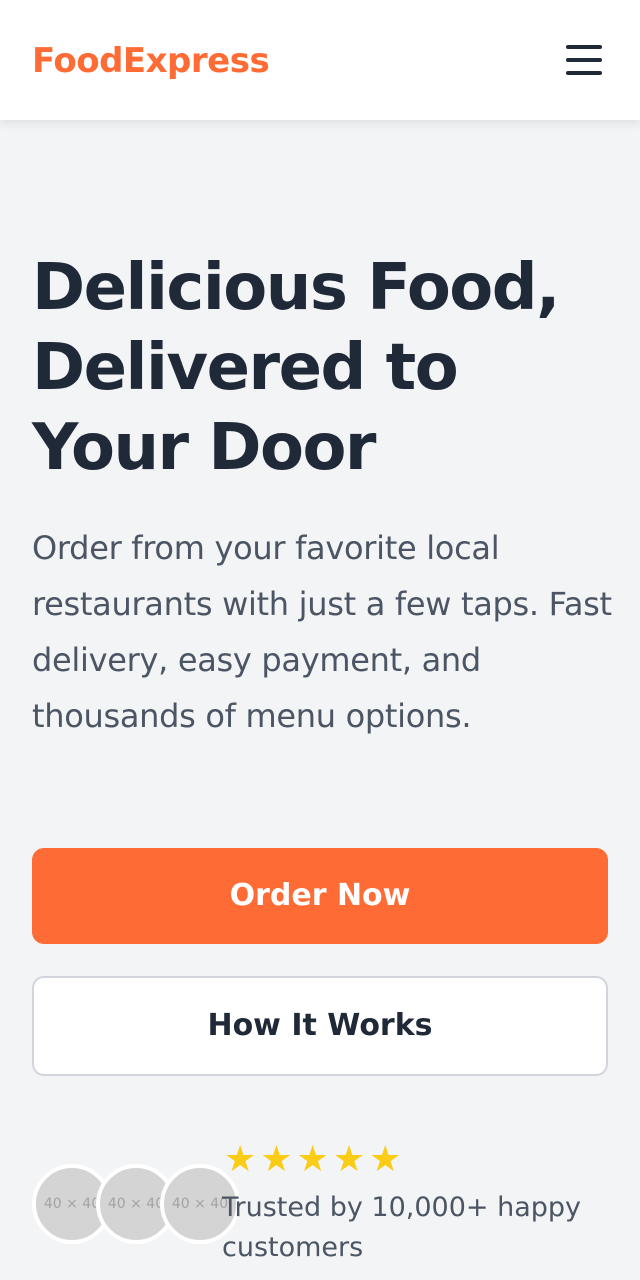  What do you see at coordinates (315, 1159) in the screenshot?
I see `star-rating-icon: ★★★★★` at bounding box center [315, 1159].